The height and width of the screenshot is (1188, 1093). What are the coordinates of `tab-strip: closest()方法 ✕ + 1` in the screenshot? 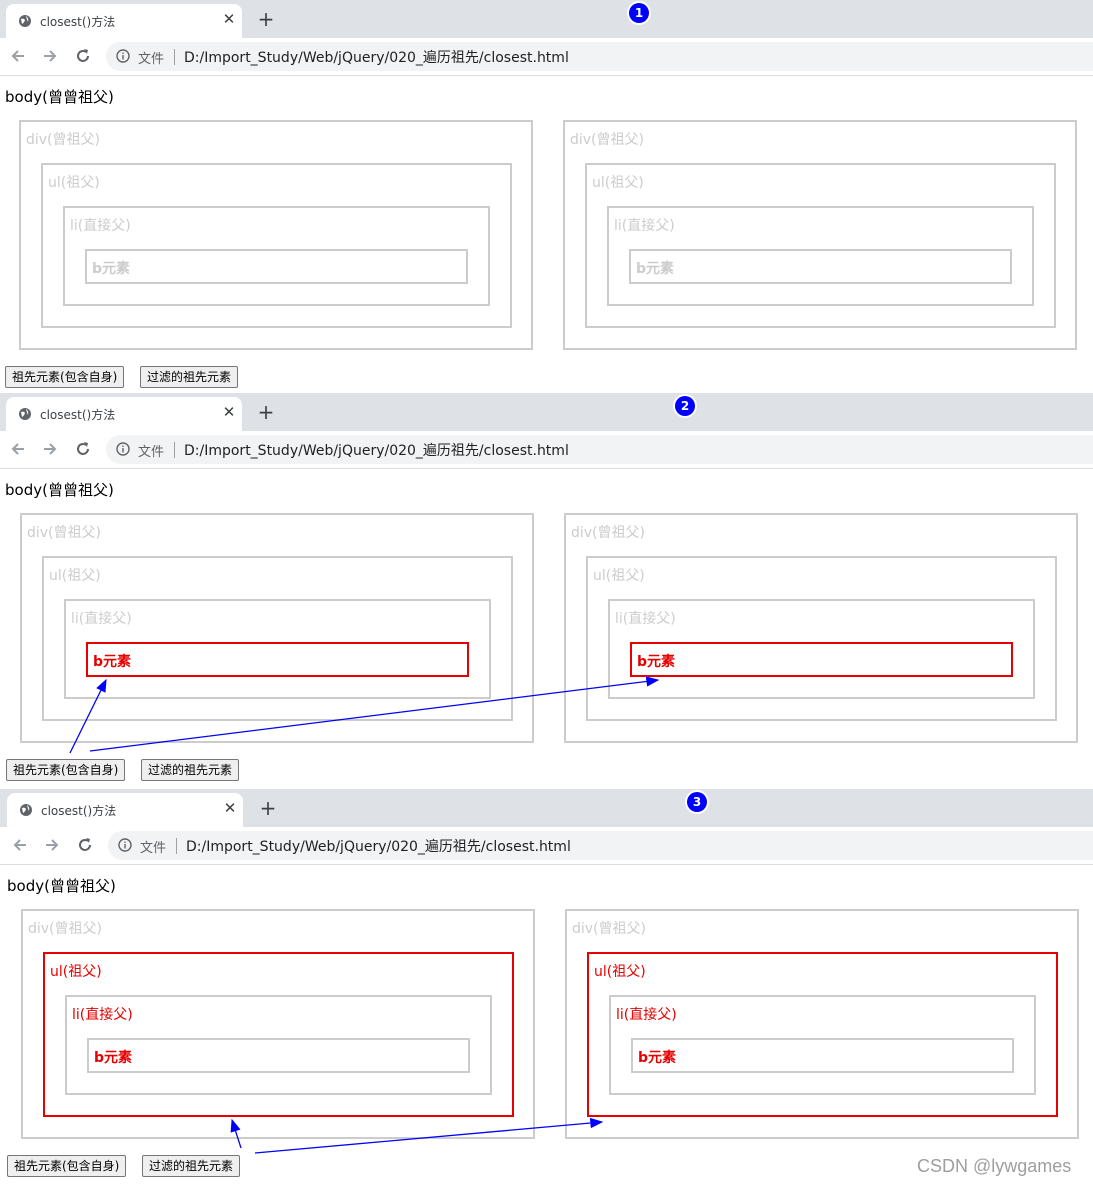 It's located at (546, 19).